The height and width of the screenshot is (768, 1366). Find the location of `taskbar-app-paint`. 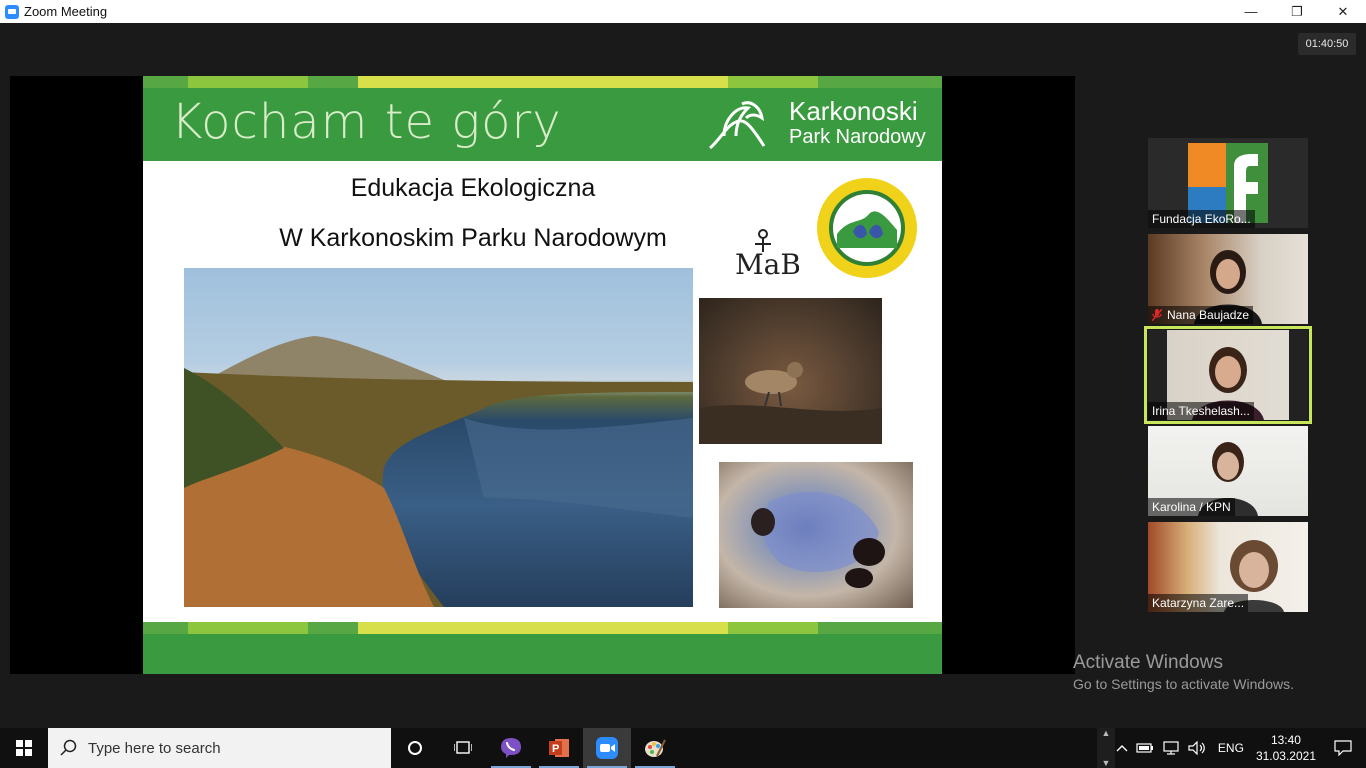

taskbar-app-paint is located at coordinates (655, 748).